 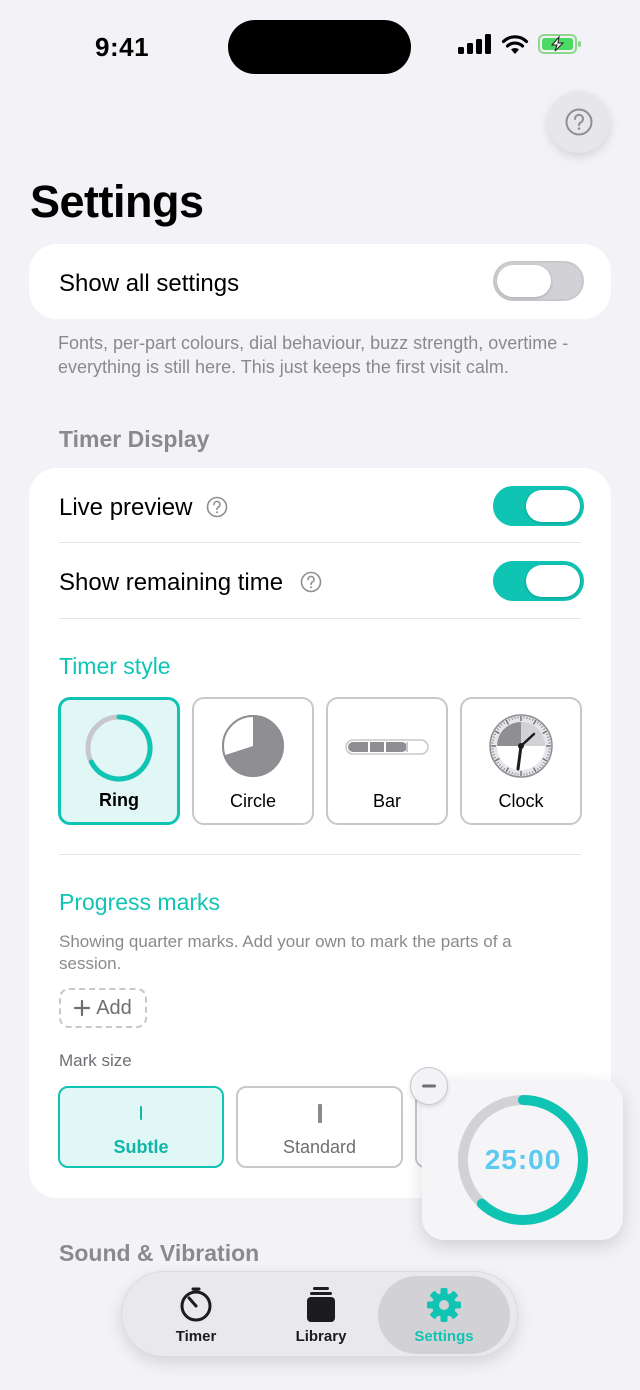 I want to click on ring-style-icon, so click(x=119, y=748).